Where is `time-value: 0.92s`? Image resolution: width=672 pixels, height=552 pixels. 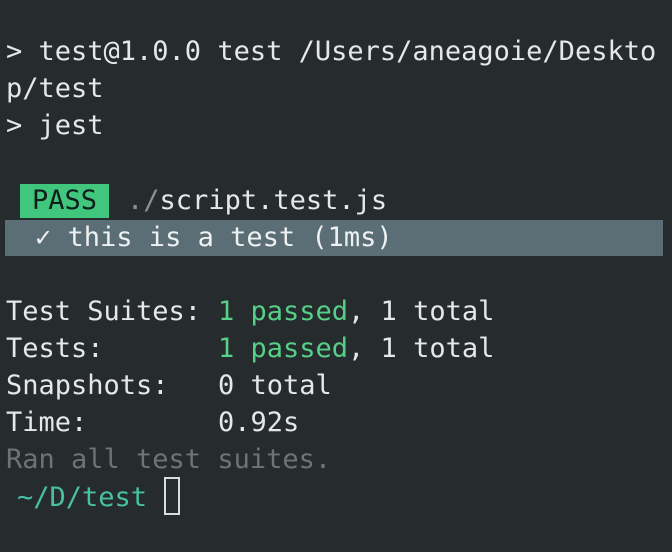 time-value: 0.92s is located at coordinates (259, 422).